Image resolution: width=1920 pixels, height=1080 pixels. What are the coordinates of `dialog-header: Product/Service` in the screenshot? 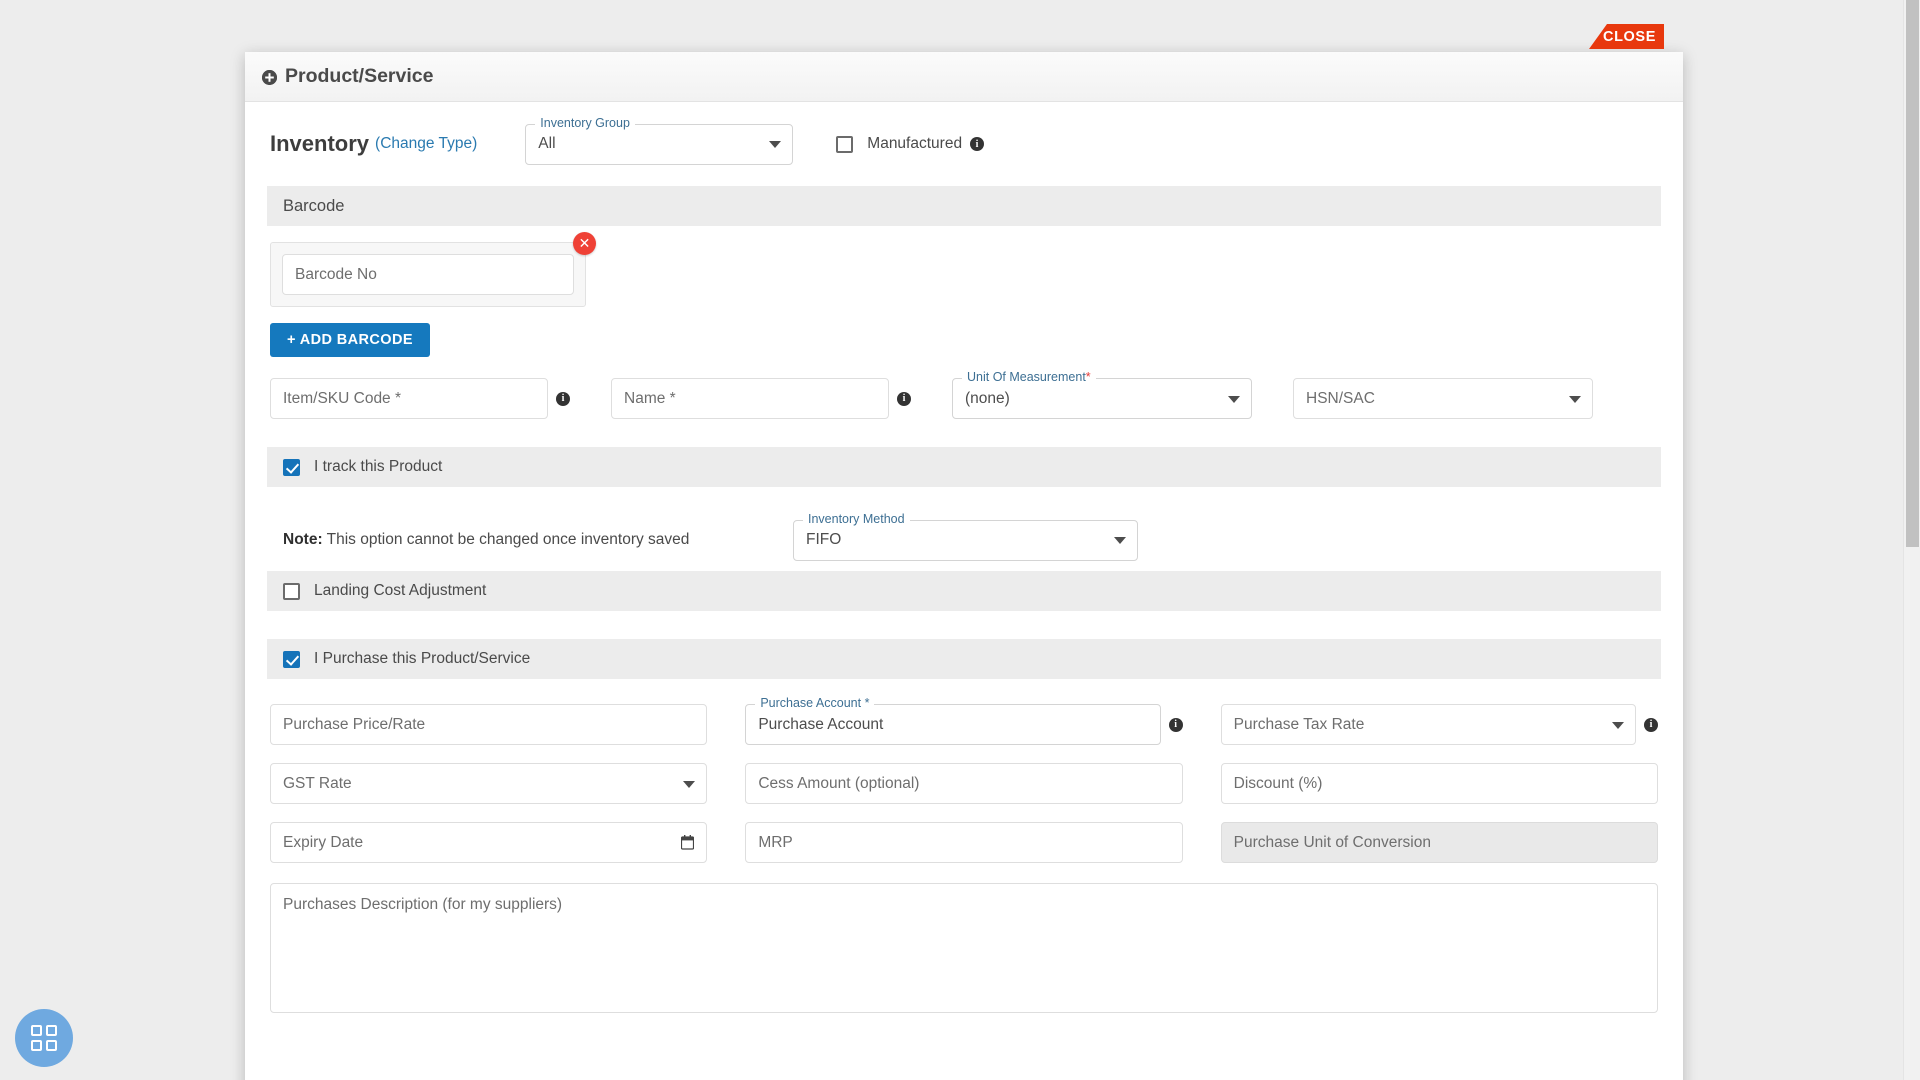 It's located at (964, 77).